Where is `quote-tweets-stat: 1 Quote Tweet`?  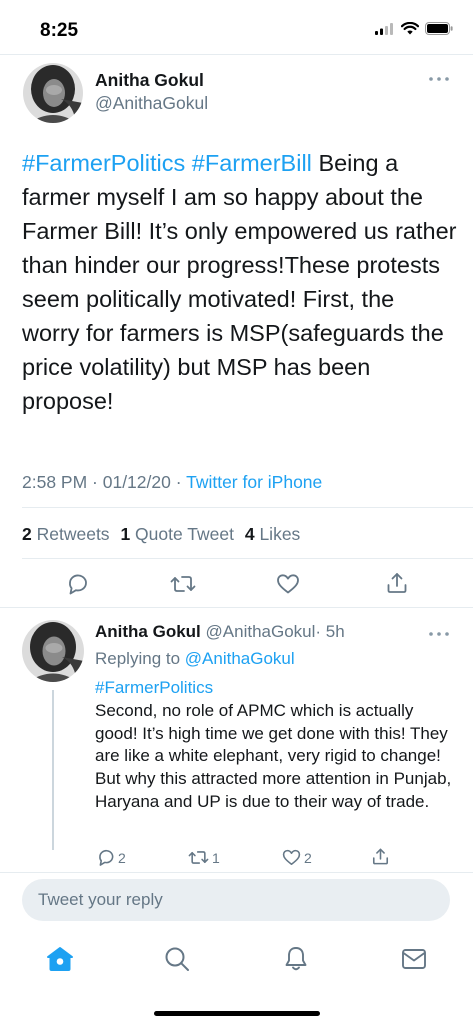 quote-tweets-stat: 1 Quote Tweet is located at coordinates (177, 534).